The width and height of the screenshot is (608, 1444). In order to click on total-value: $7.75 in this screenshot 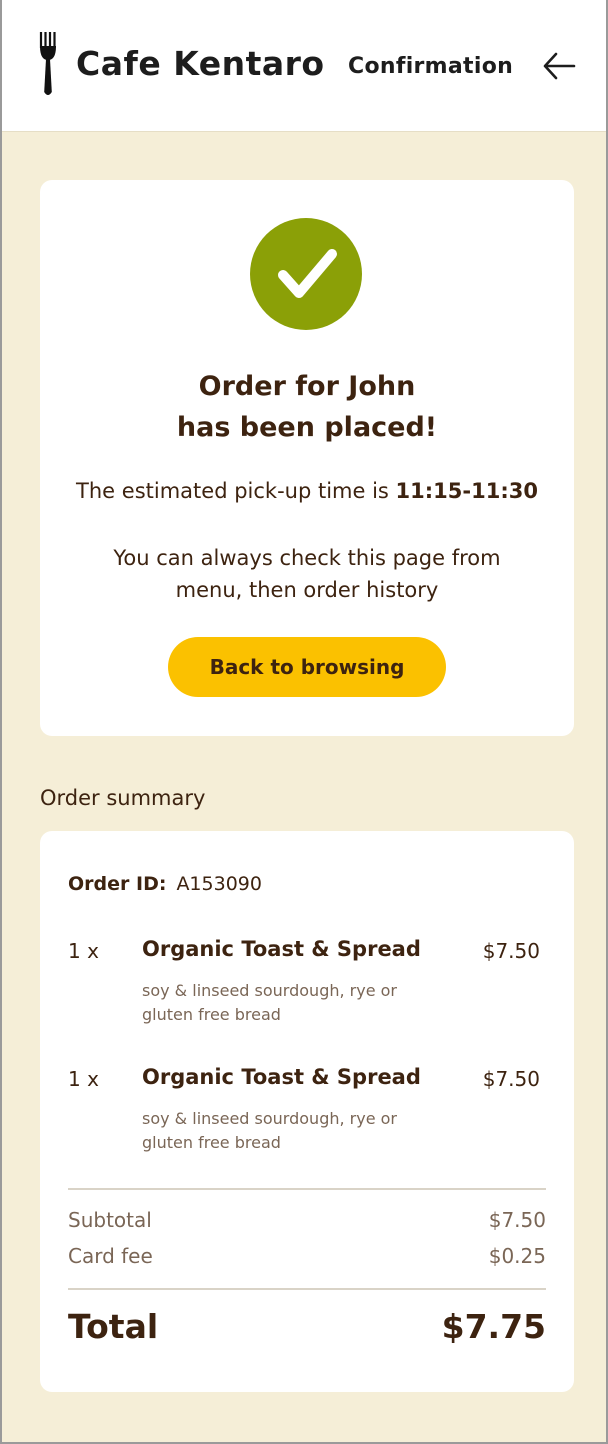, I will do `click(493, 1326)`.